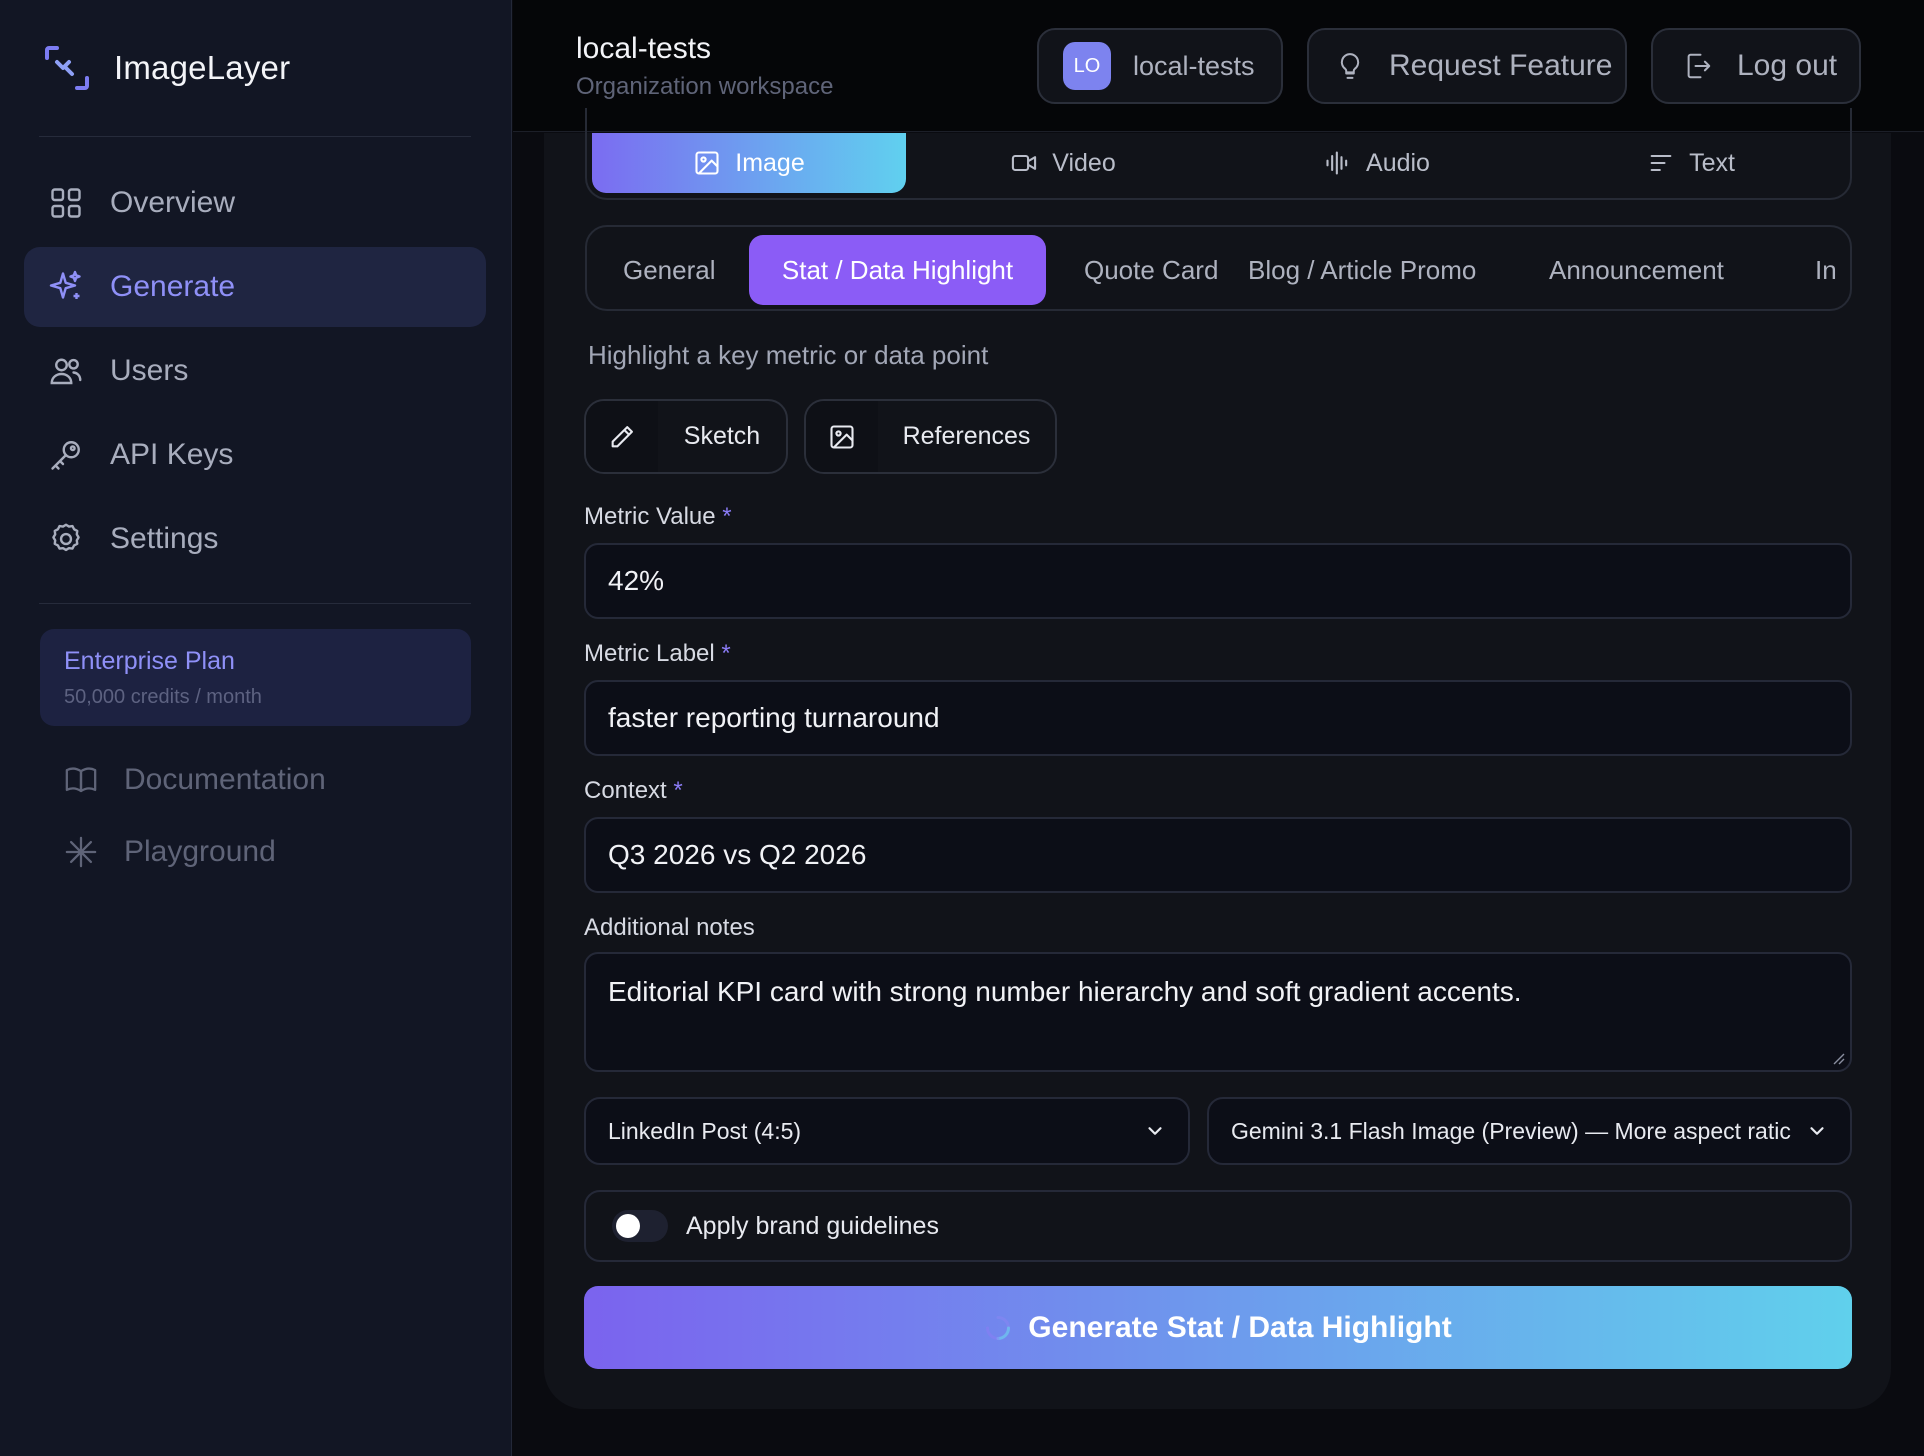 This screenshot has height=1456, width=1924. I want to click on org-switcher-button: LO local-tests, so click(1160, 66).